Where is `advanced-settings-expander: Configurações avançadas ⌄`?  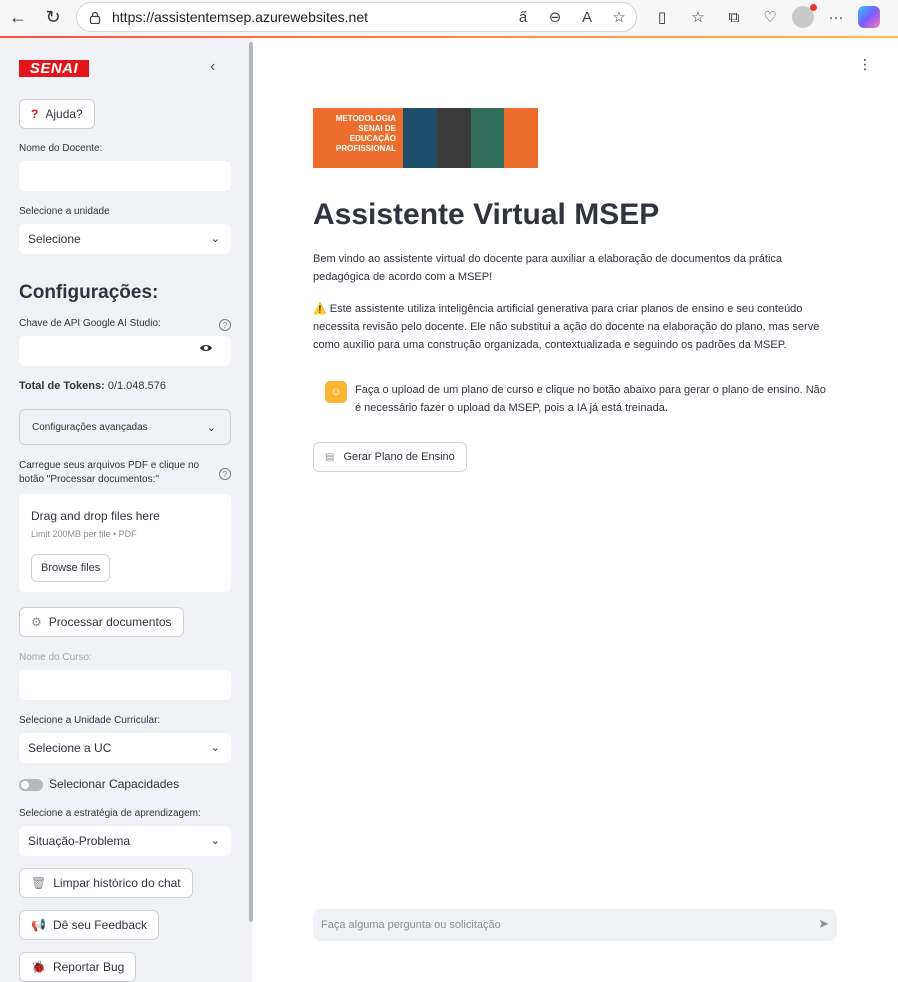 advanced-settings-expander: Configurações avançadas ⌄ is located at coordinates (125, 427).